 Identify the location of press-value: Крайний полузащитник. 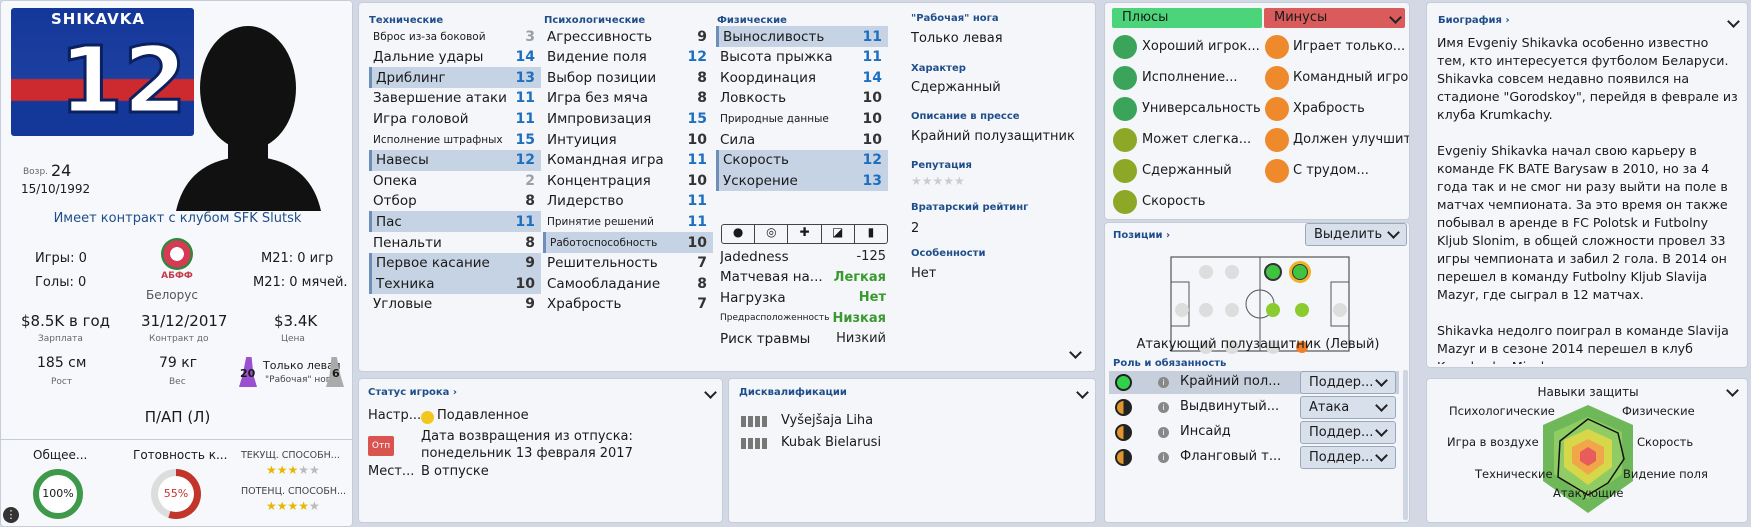
(993, 136).